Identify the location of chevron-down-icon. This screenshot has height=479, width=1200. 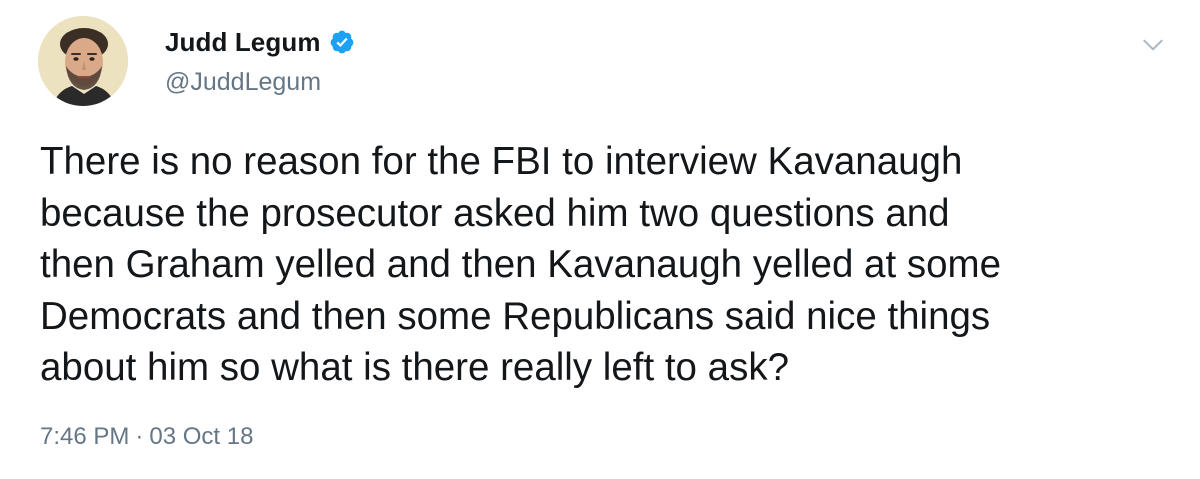
(1153, 45).